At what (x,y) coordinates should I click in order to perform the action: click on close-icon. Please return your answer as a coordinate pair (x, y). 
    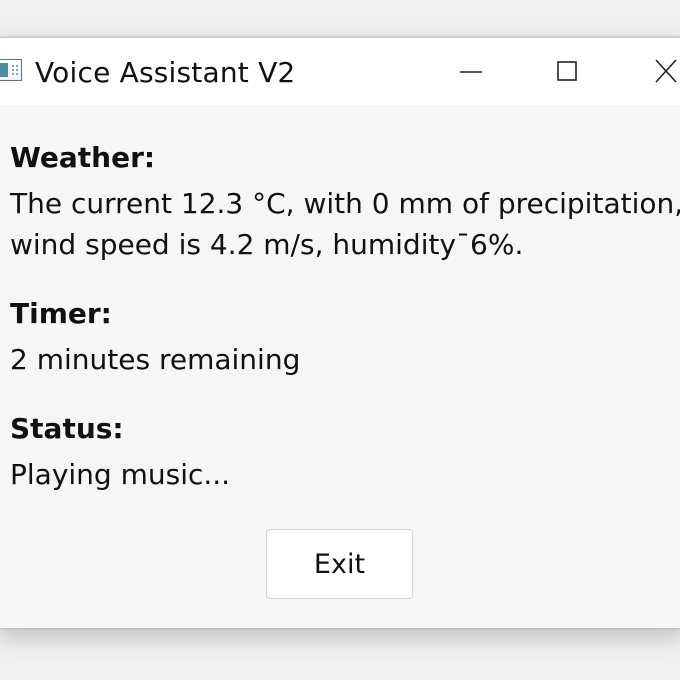
    Looking at the image, I should click on (666, 71).